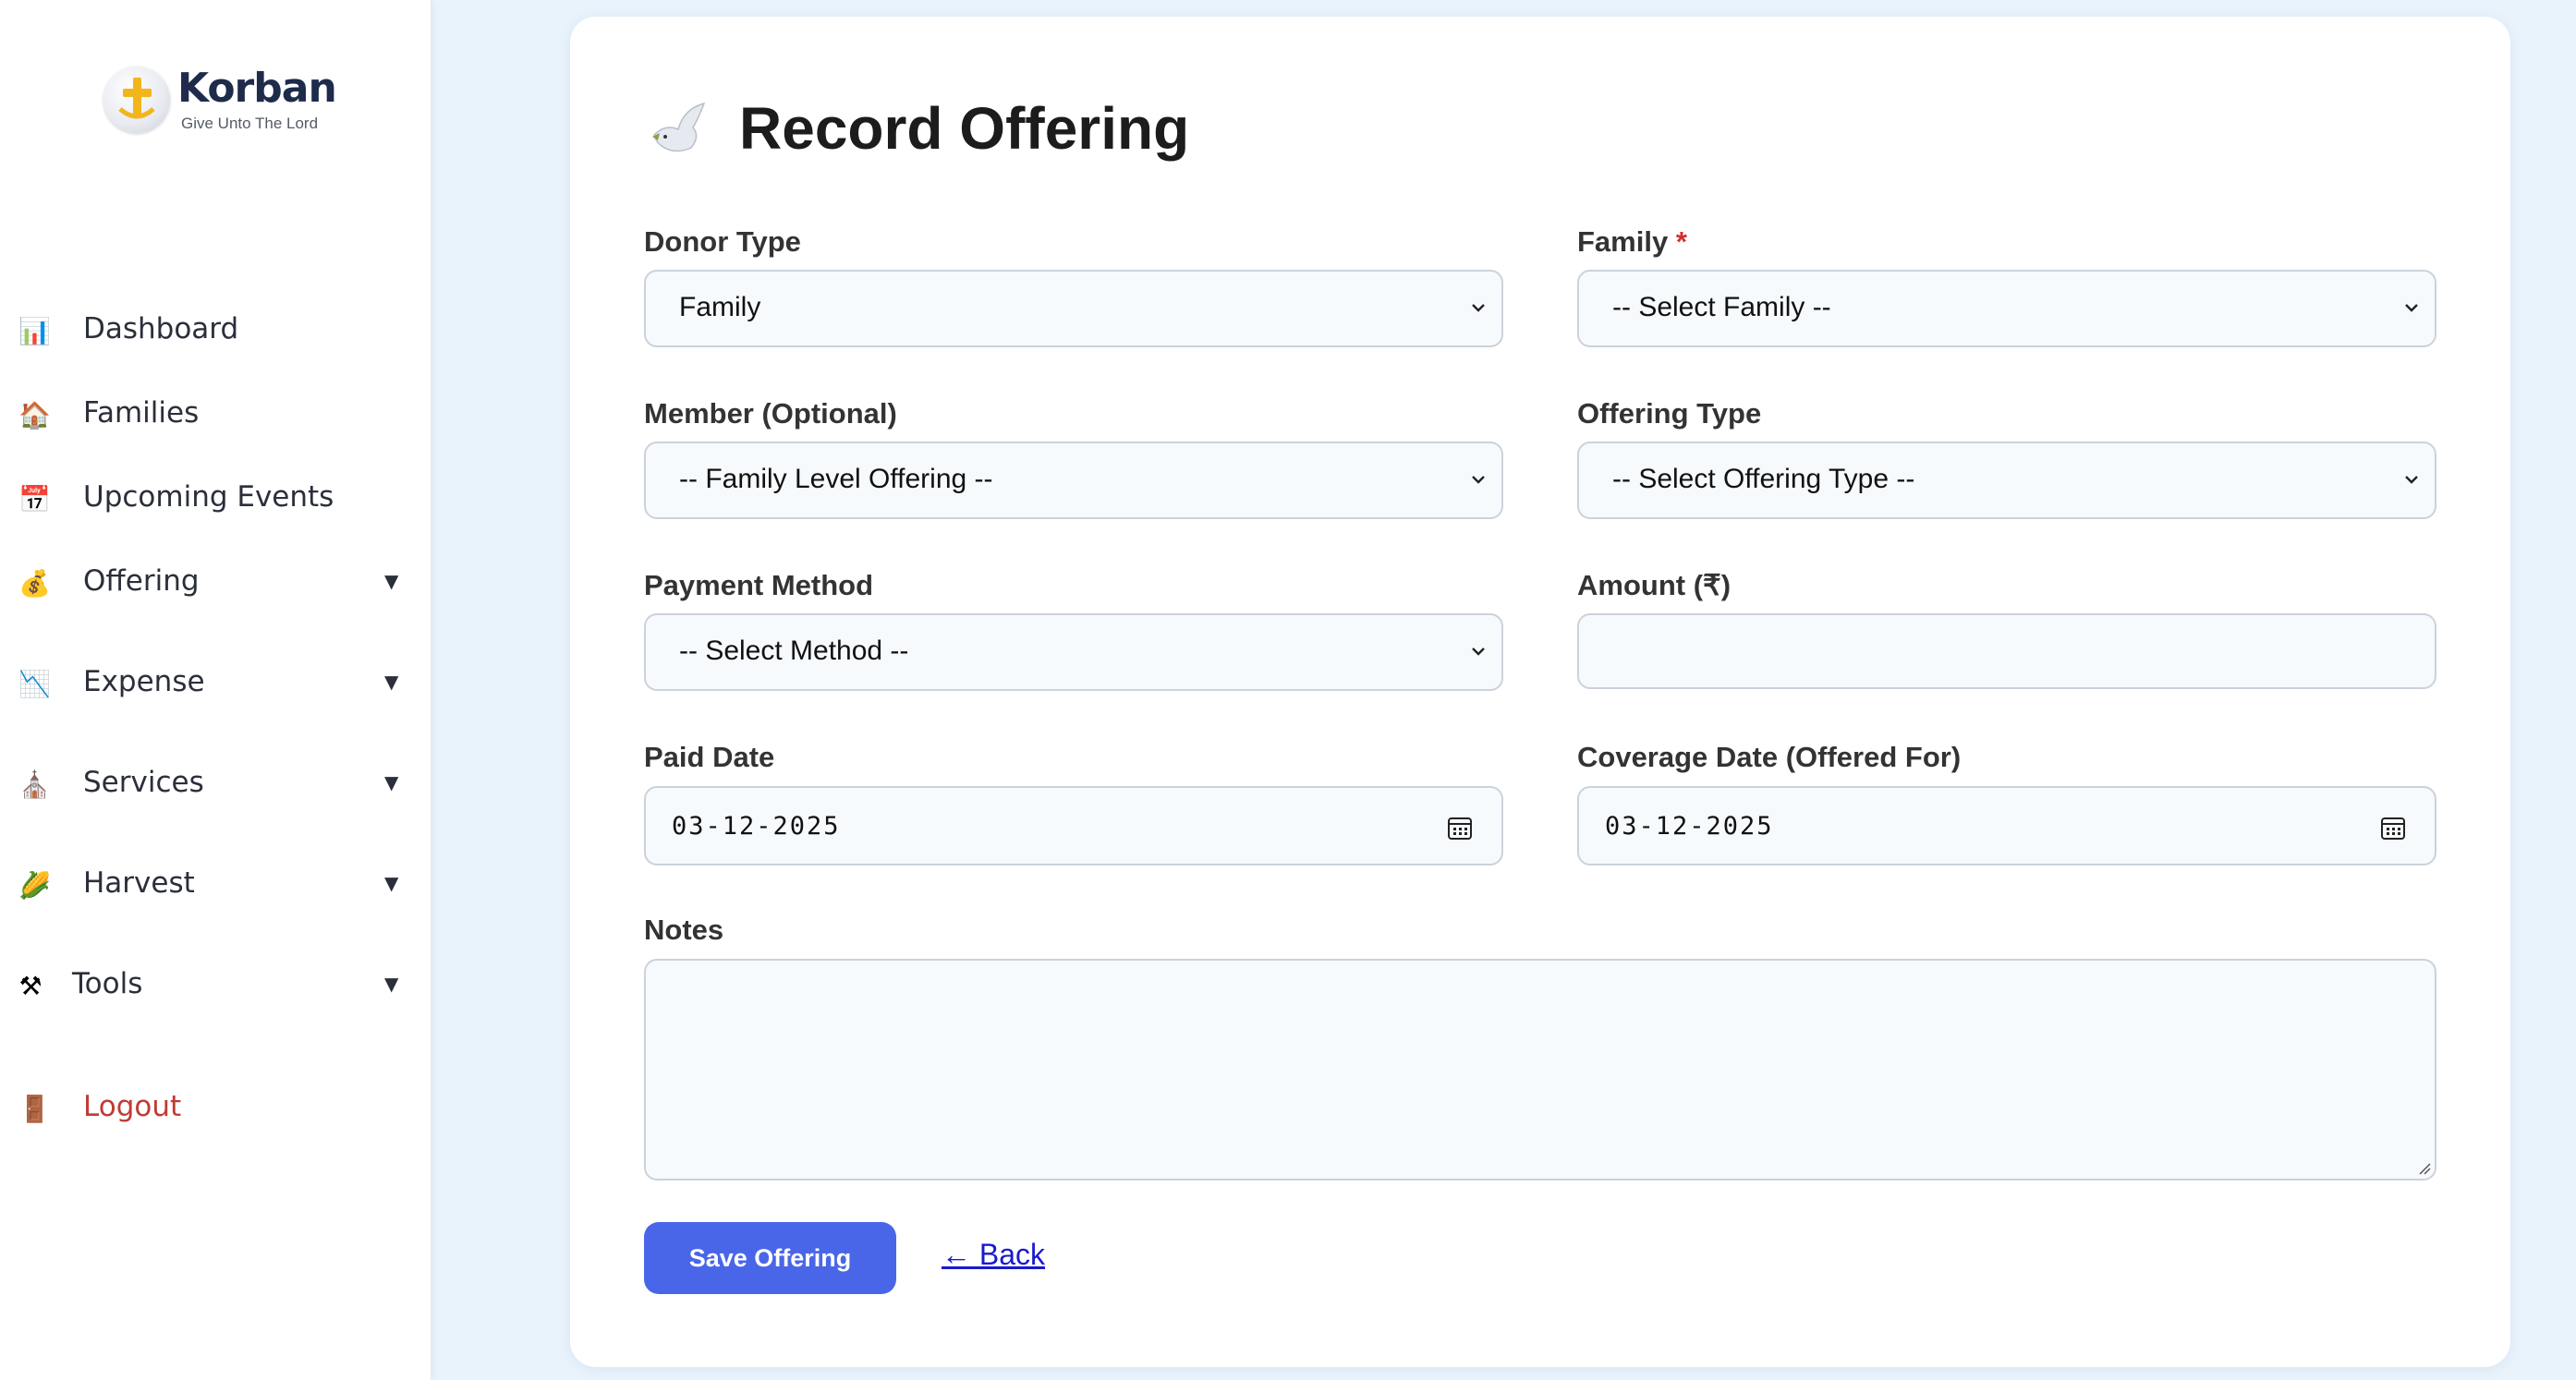 The width and height of the screenshot is (2576, 1380). I want to click on amount-input, so click(2007, 651).